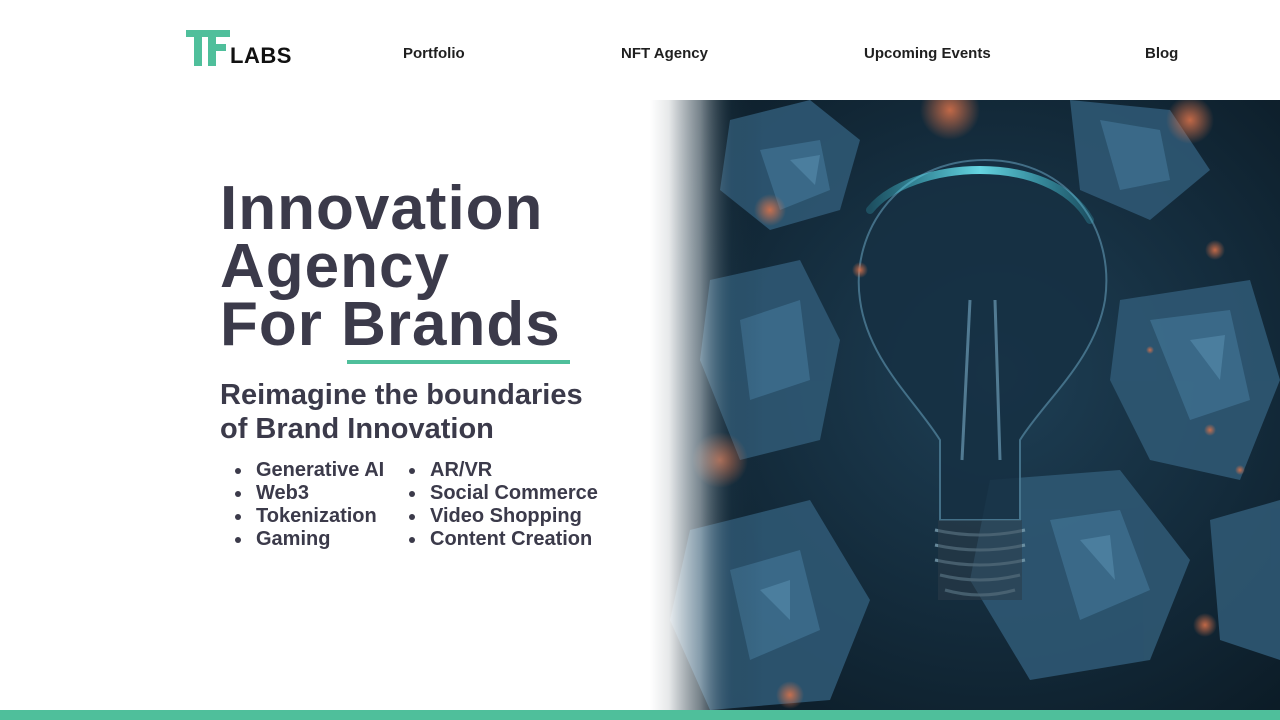 This screenshot has width=1280, height=720. Describe the element at coordinates (335, 266) in the screenshot. I see `headline-line-2: Agency` at that location.